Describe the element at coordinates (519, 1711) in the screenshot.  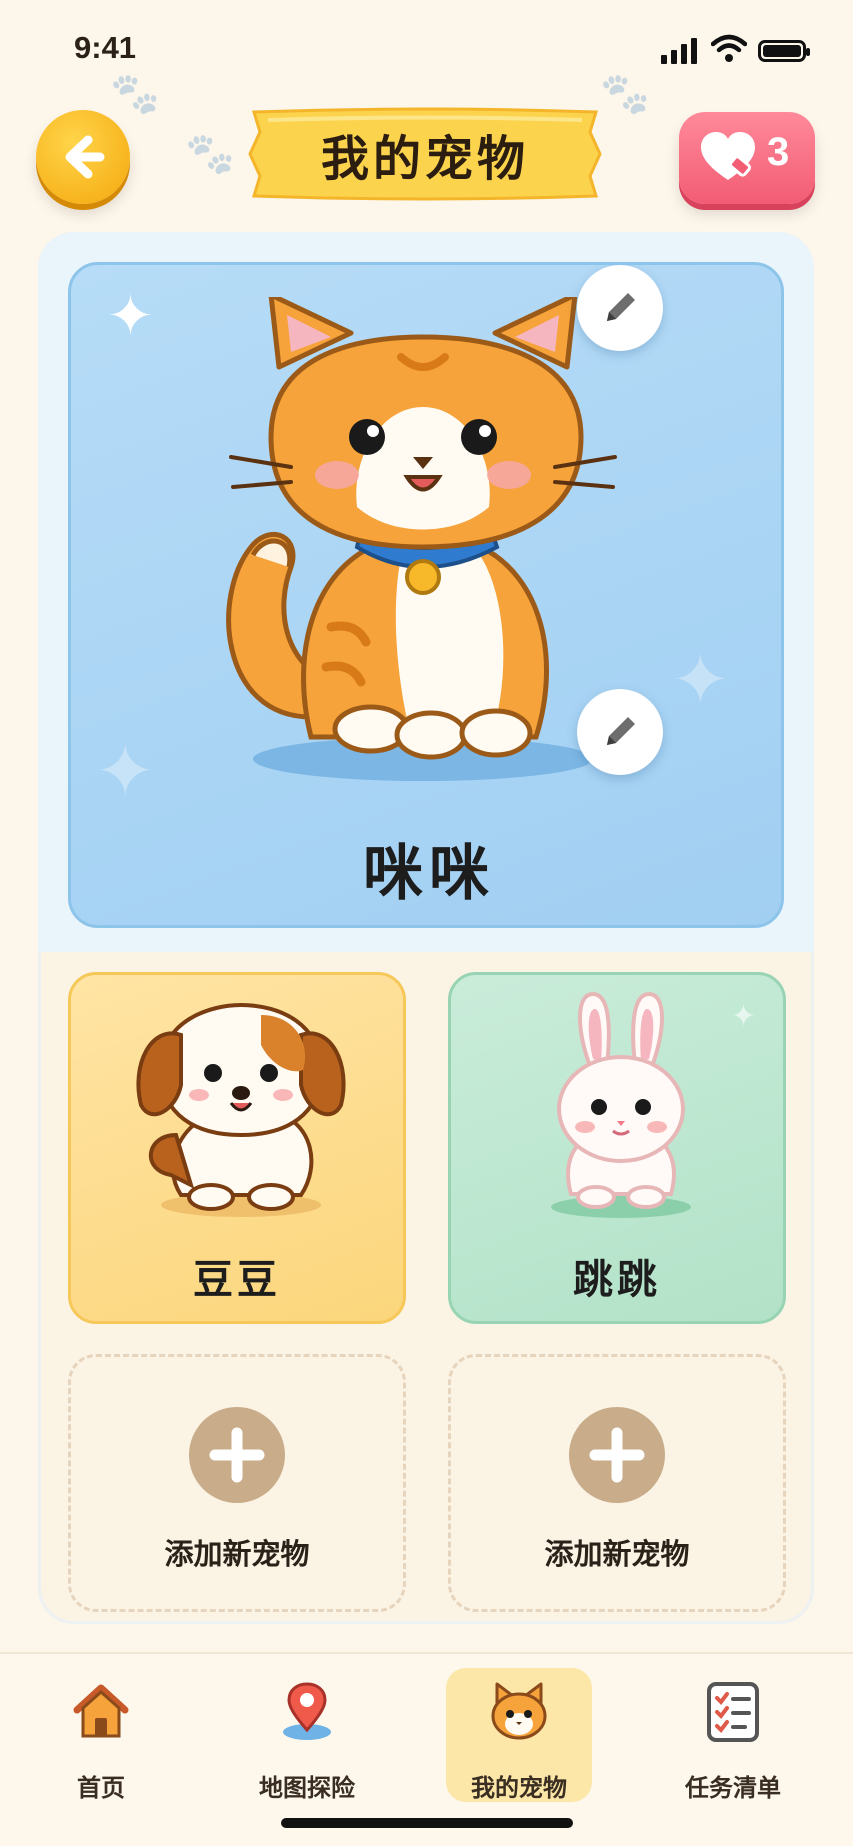
I see `cat-face-icon` at that location.